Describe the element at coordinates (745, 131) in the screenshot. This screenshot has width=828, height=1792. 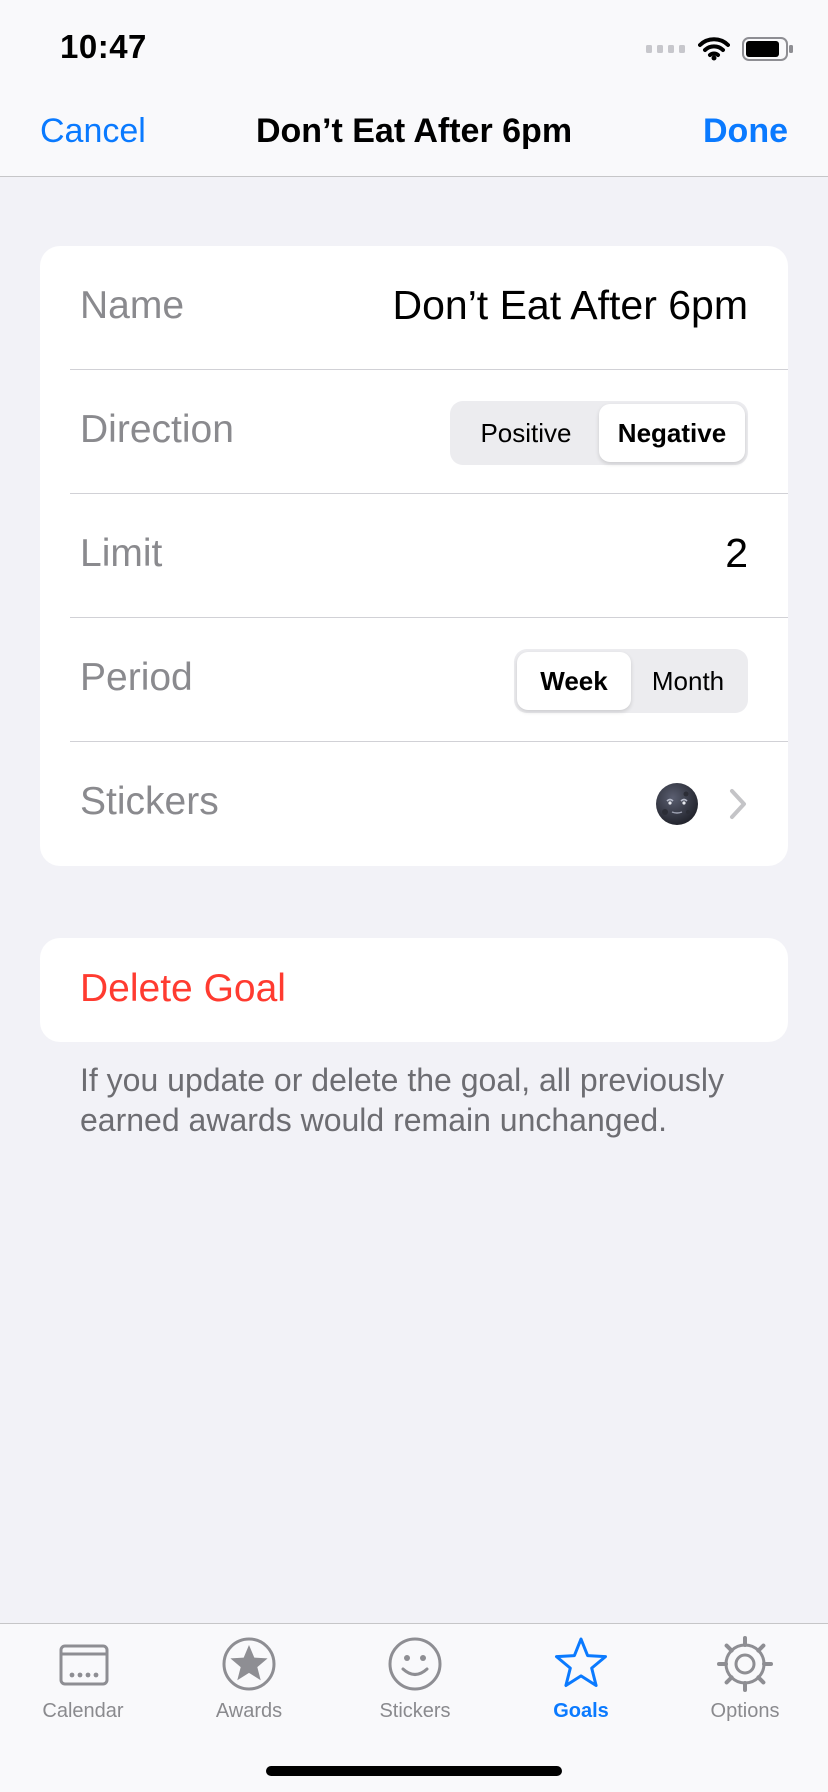
I see `done-button: Done` at that location.